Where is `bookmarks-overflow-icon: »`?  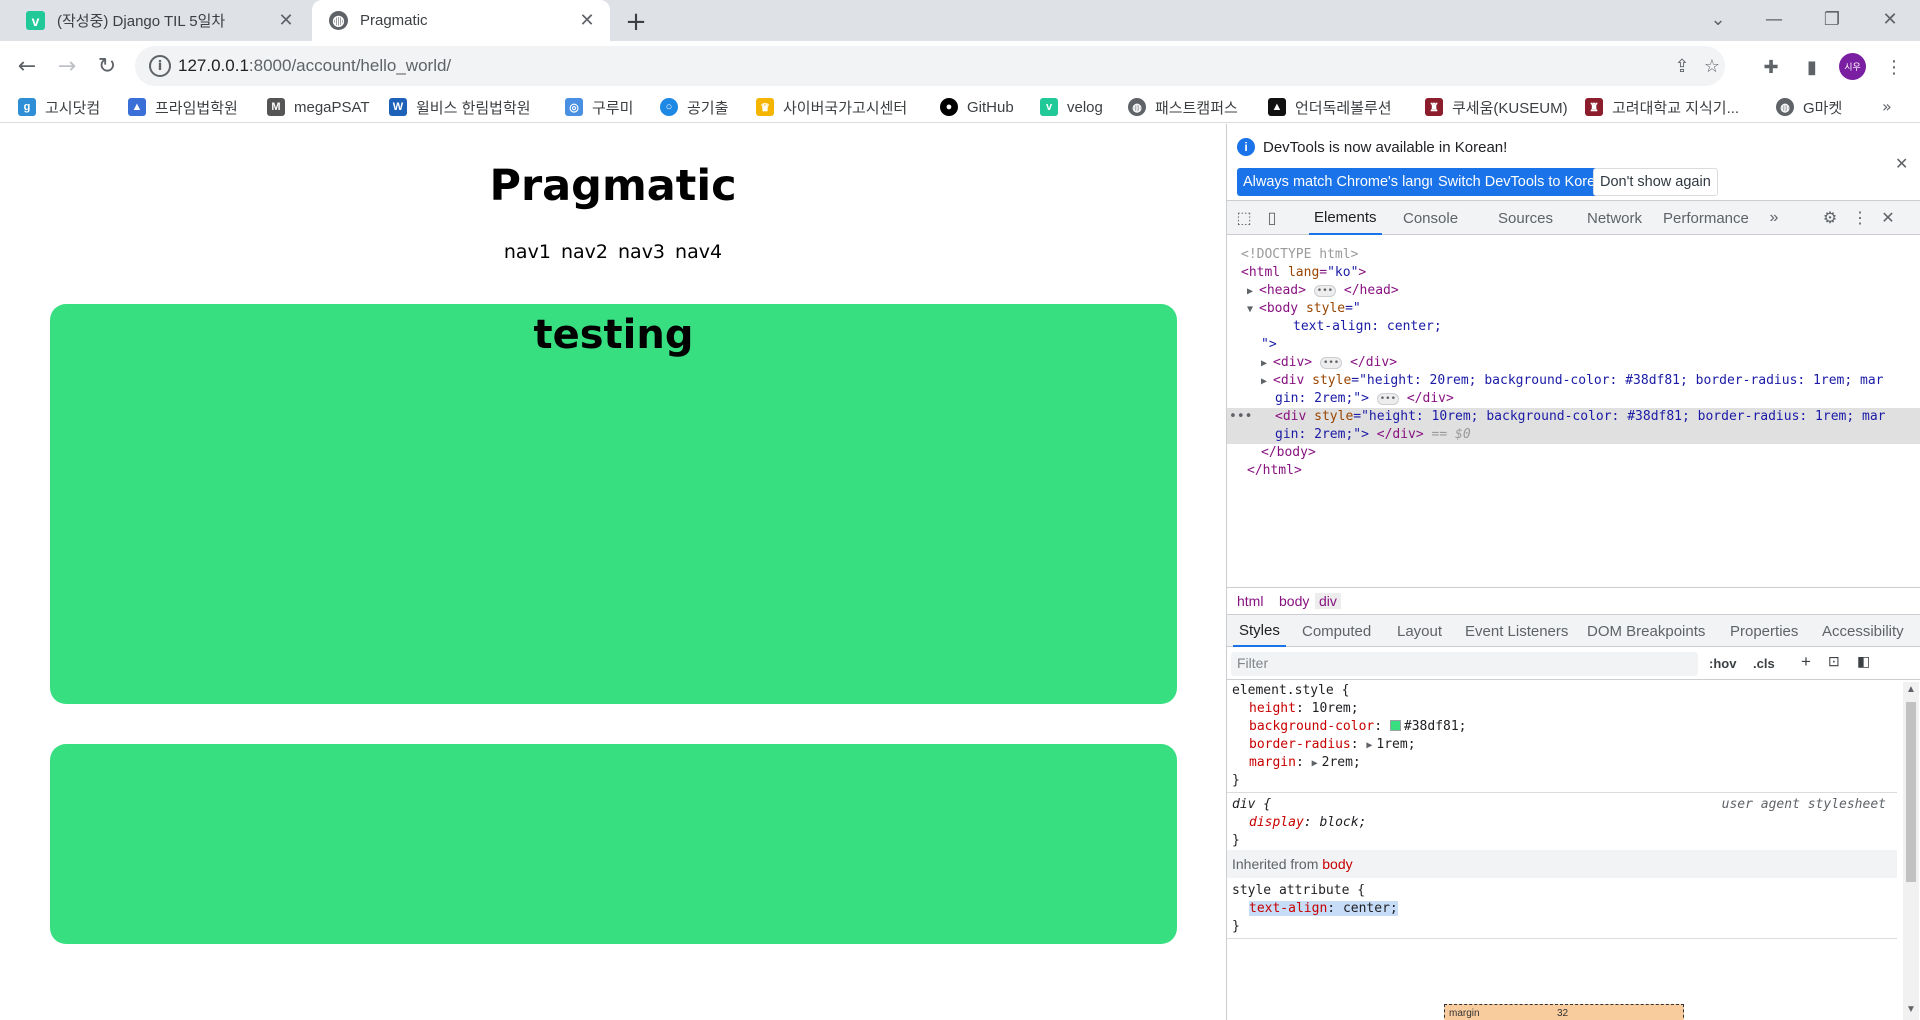 bookmarks-overflow-icon: » is located at coordinates (1887, 106).